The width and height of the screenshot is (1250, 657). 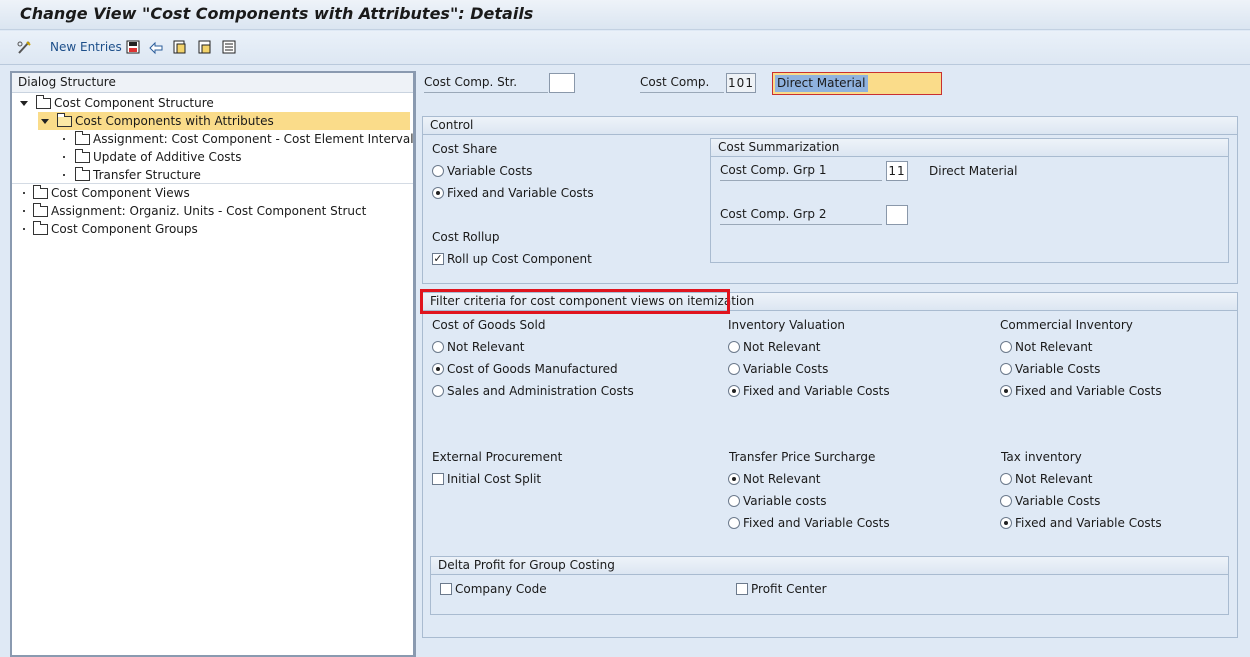 What do you see at coordinates (513, 193) in the screenshot?
I see `radio-fixed-and-variable-costs: Fixed and Variable Costs` at bounding box center [513, 193].